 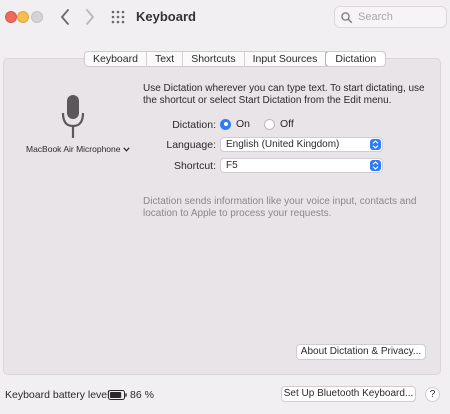 I want to click on chevron-right-icon, so click(x=90, y=17).